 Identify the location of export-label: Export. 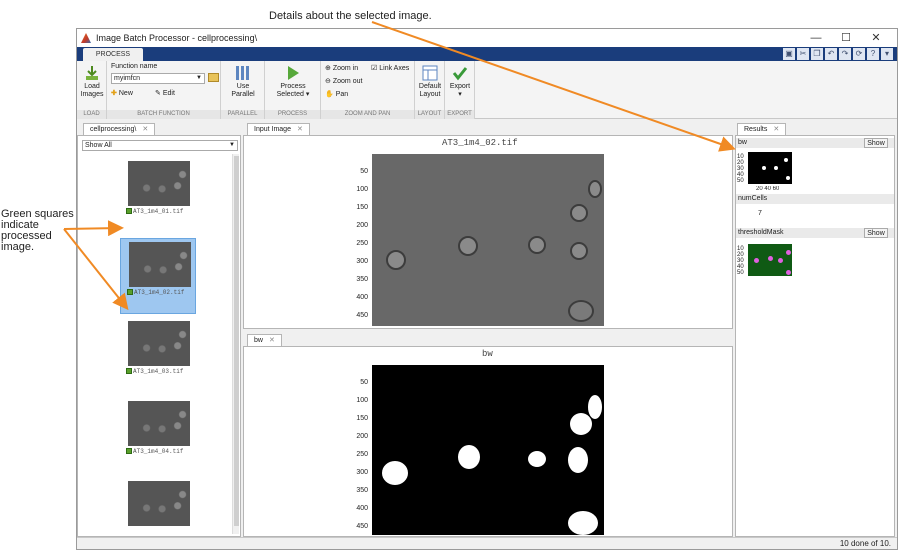
(460, 86).